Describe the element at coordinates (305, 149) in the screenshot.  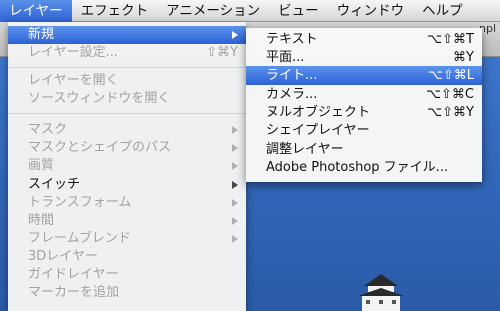
I see `submenu-item-label: 調整レイヤー` at that location.